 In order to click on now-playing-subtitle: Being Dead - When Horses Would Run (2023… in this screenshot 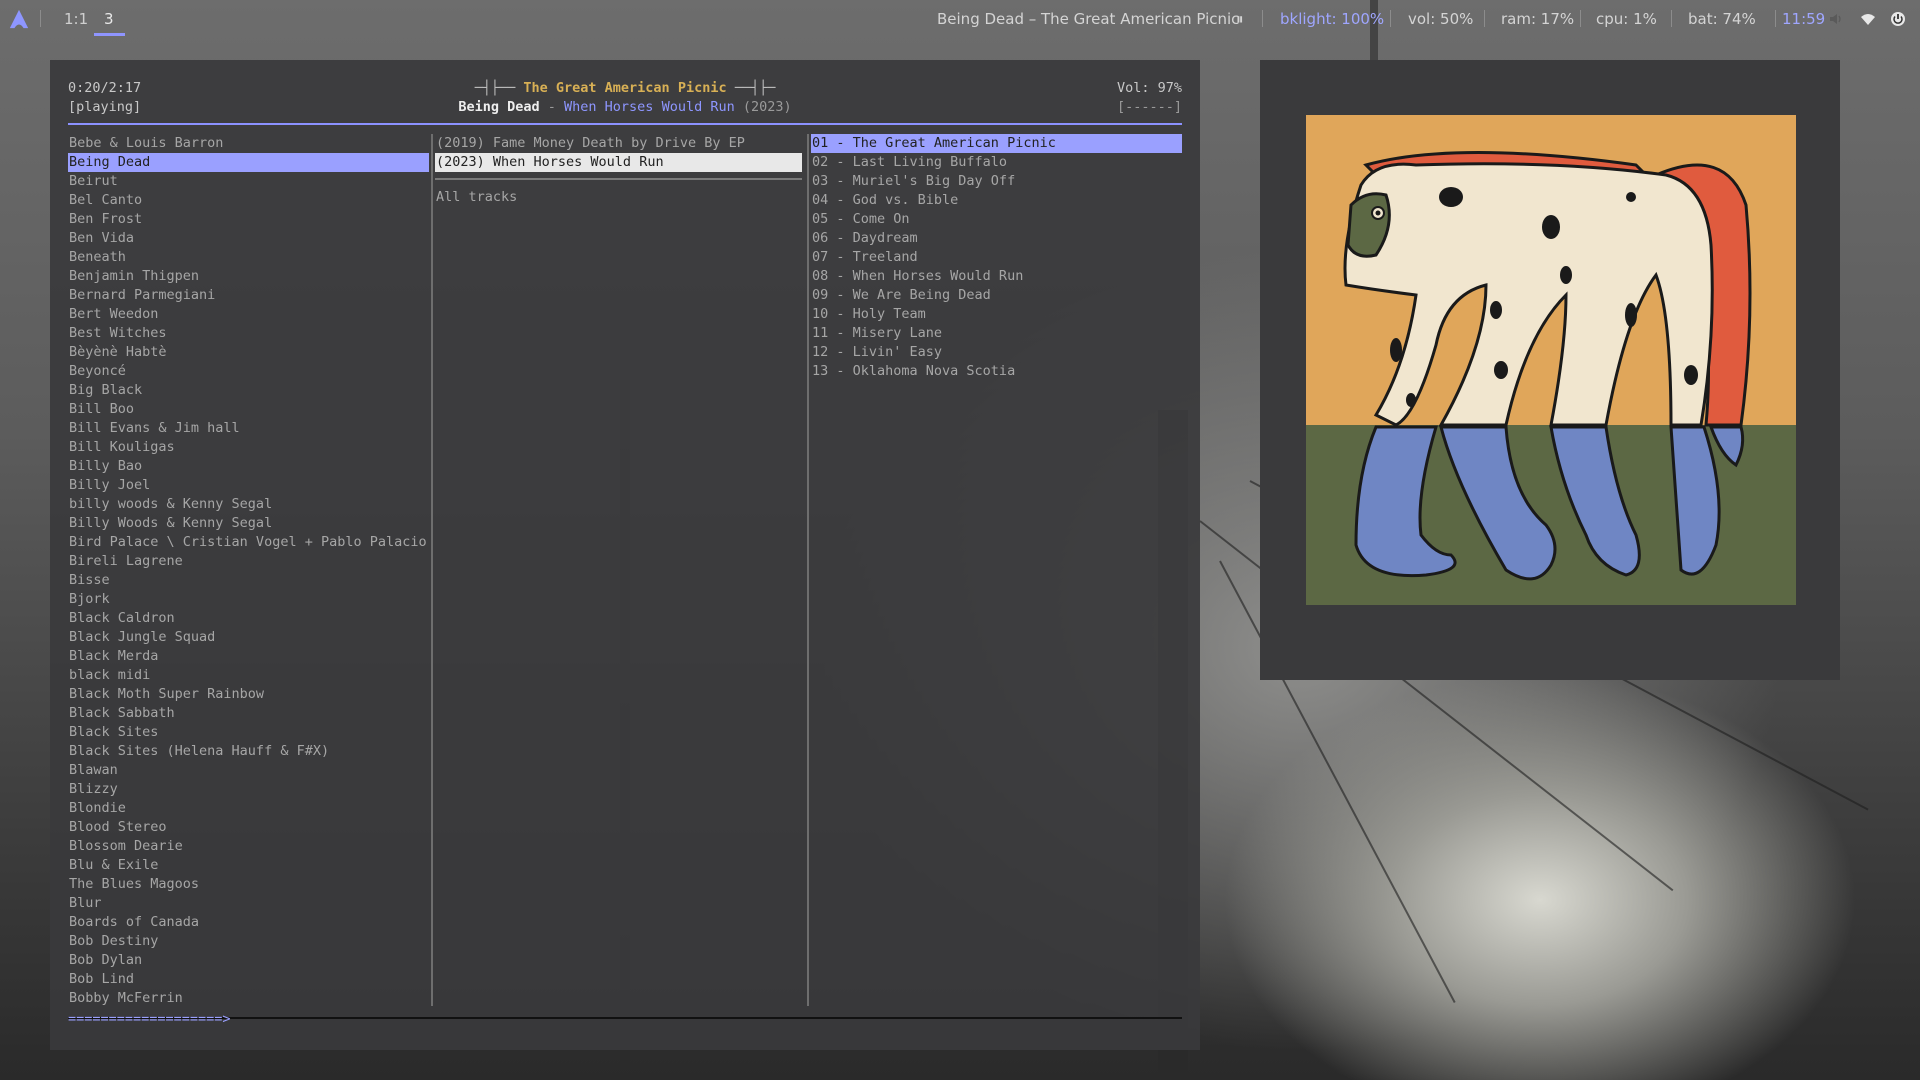, I will do `click(625, 107)`.